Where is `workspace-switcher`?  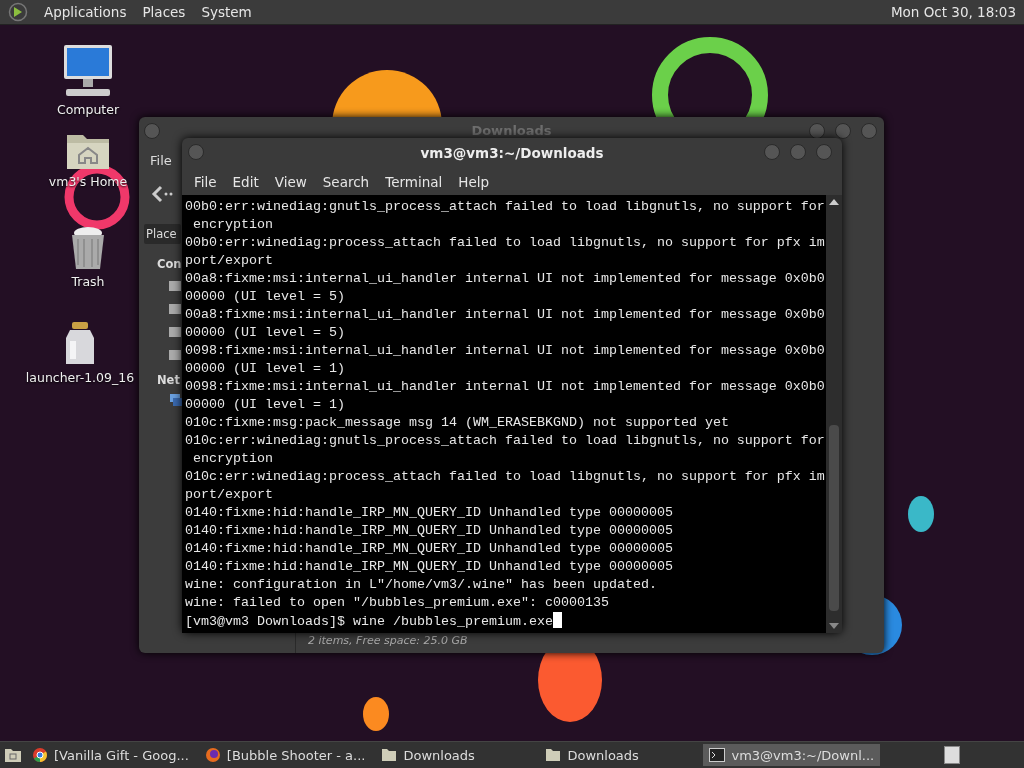
workspace-switcher is located at coordinates (952, 755).